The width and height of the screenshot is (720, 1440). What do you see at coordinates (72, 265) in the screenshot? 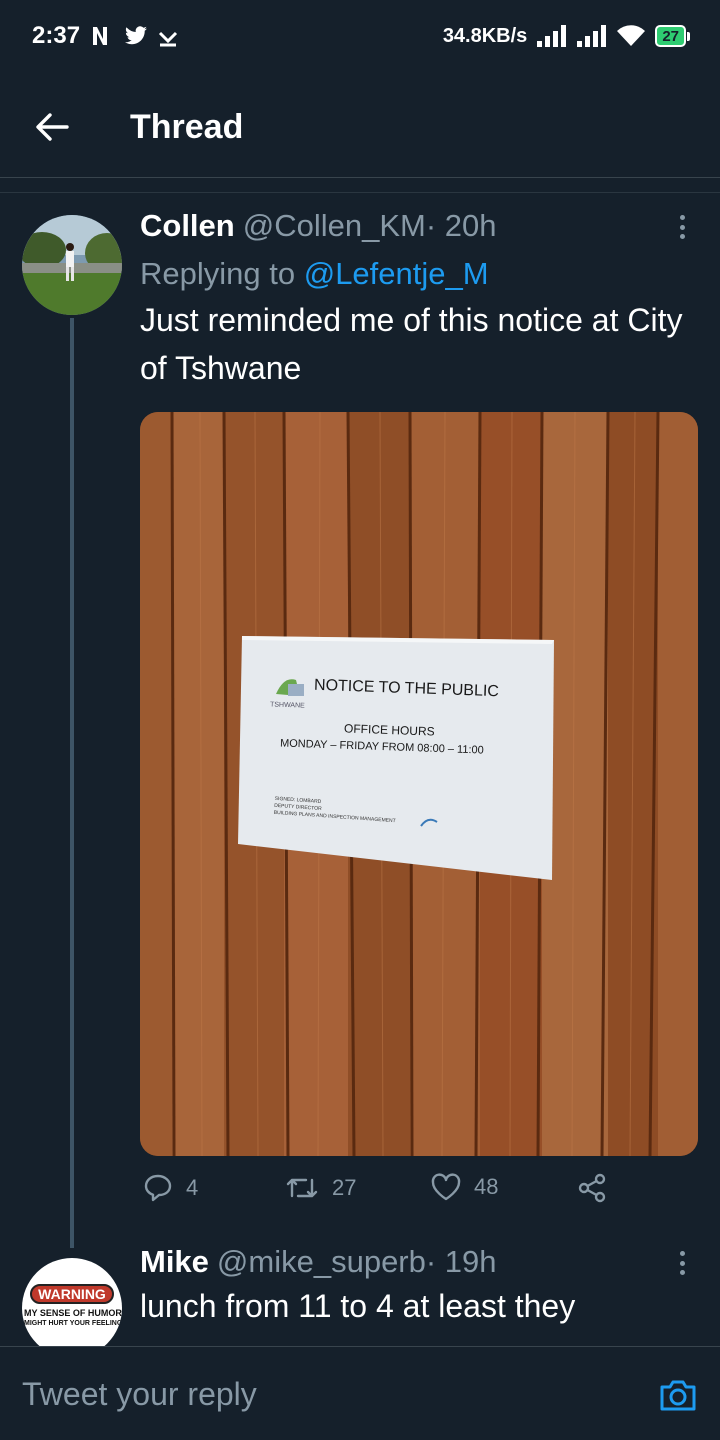
I see `avatar` at bounding box center [72, 265].